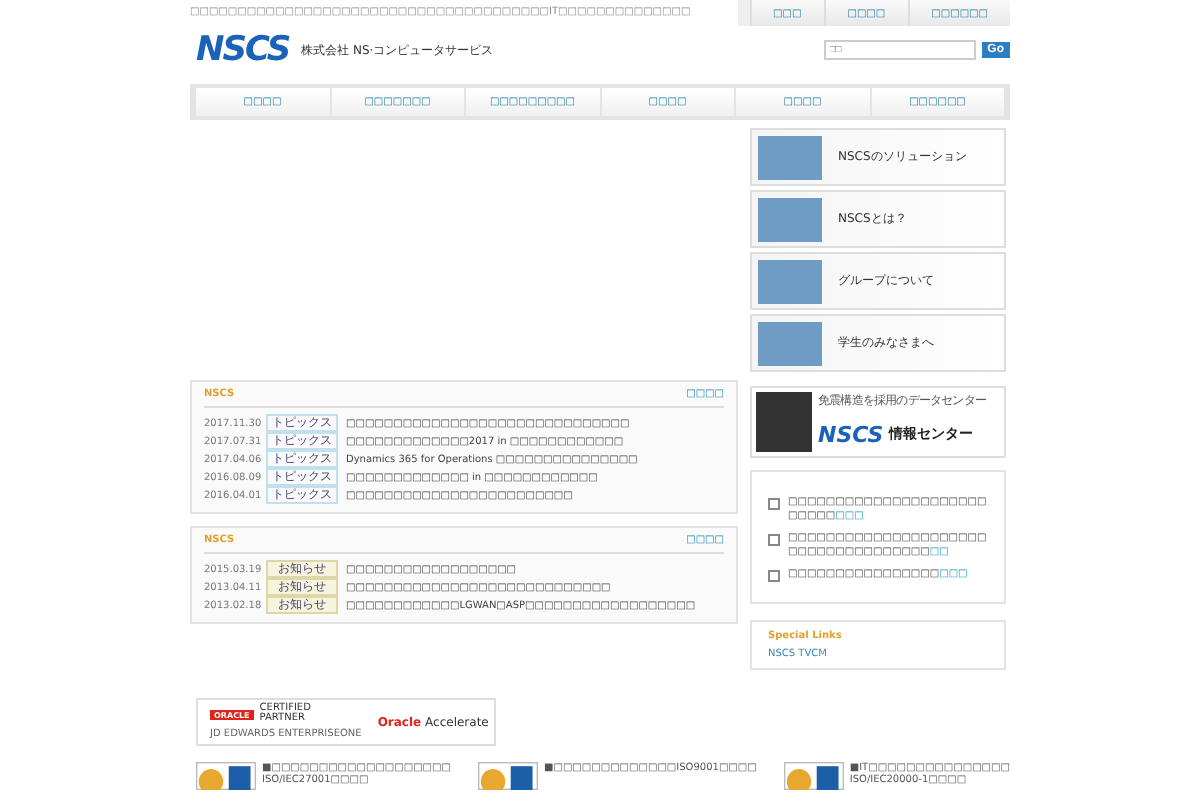  Describe the element at coordinates (784, 422) in the screenshot. I see `photo-placeholder` at that location.